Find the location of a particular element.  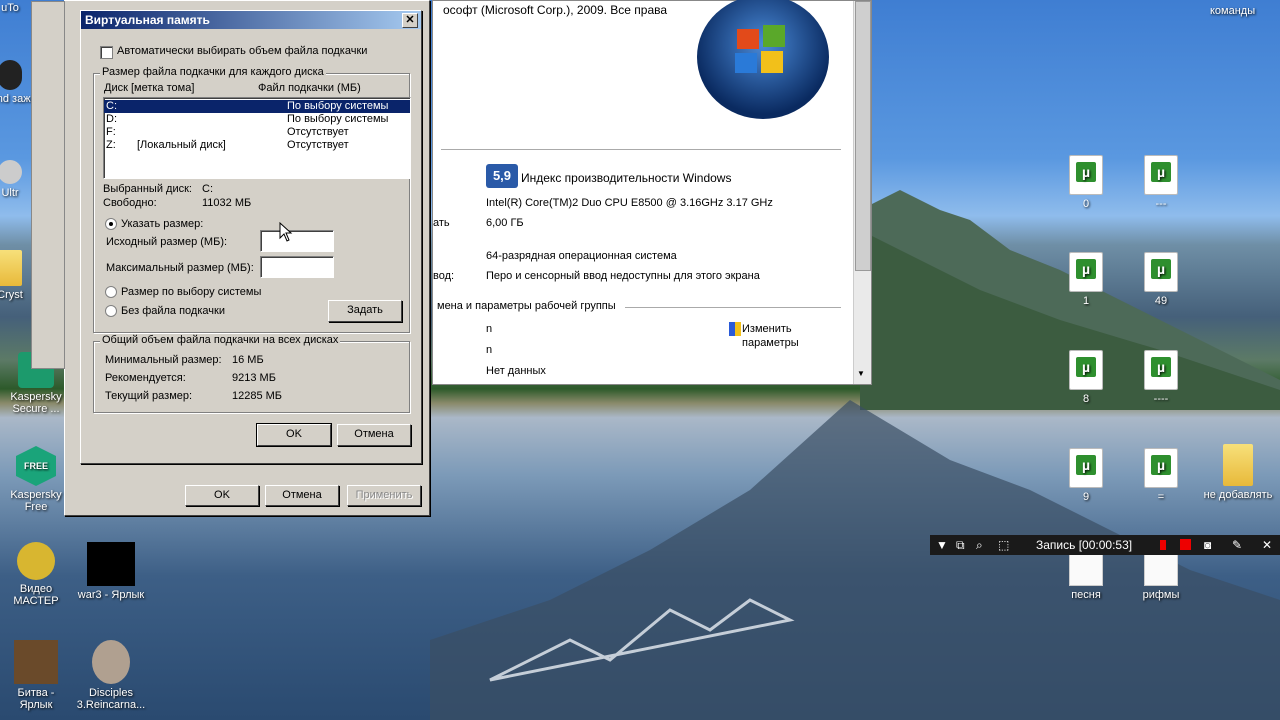

desktop-icon-video-master: Видео МАСТЕР is located at coordinates (36, 574).